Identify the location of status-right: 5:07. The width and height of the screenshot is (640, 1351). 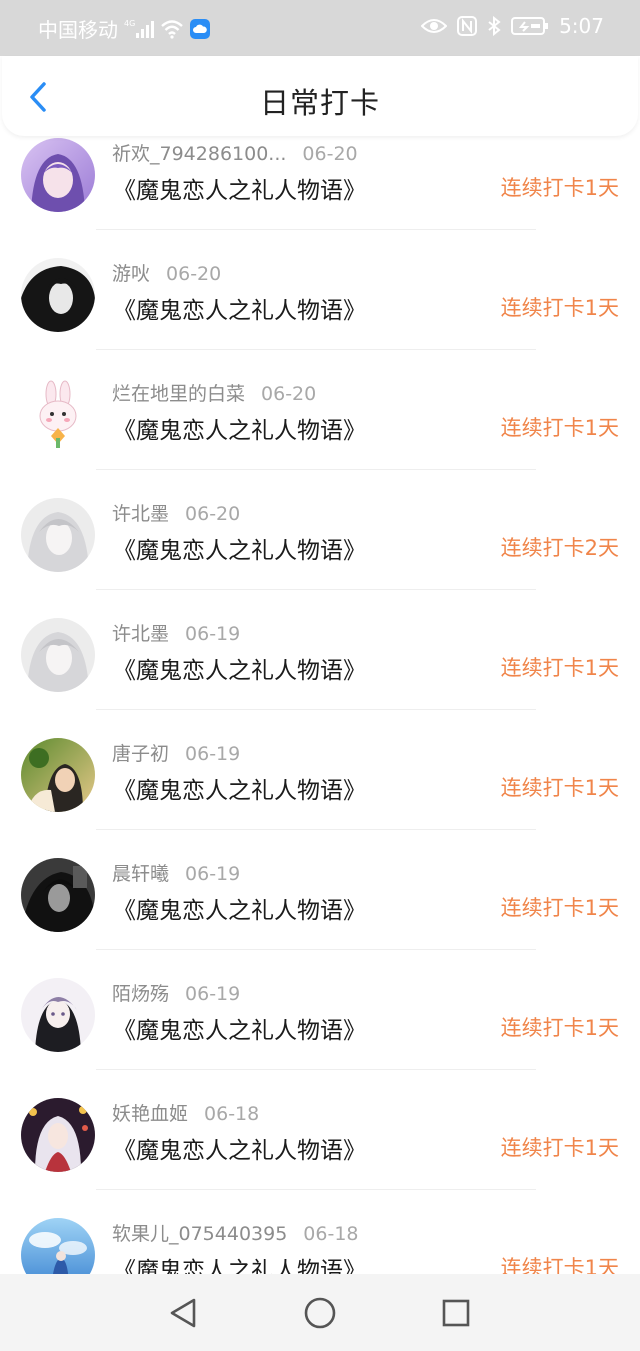
(512, 26).